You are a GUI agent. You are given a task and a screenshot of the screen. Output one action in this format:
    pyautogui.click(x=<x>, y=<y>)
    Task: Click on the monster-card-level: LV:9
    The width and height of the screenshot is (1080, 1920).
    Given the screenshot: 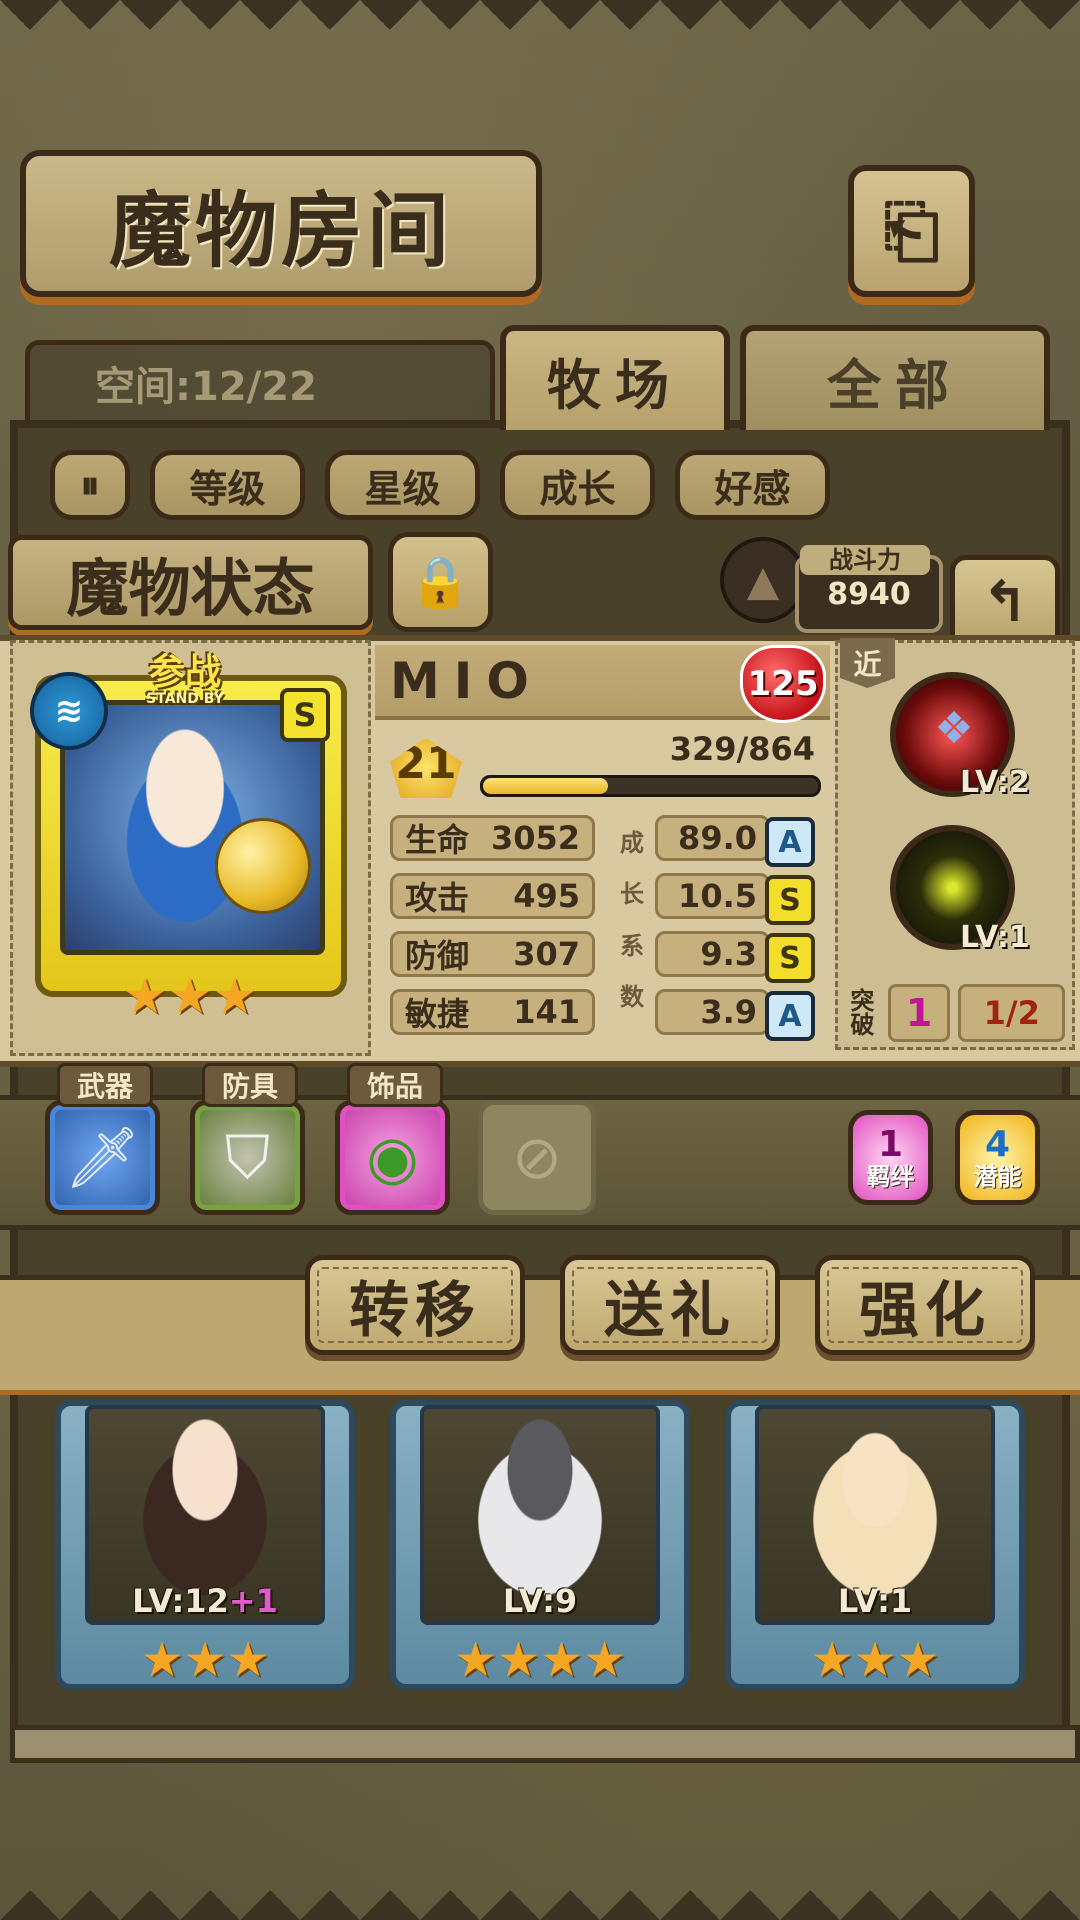 What is the action you would take?
    pyautogui.click(x=540, y=1601)
    